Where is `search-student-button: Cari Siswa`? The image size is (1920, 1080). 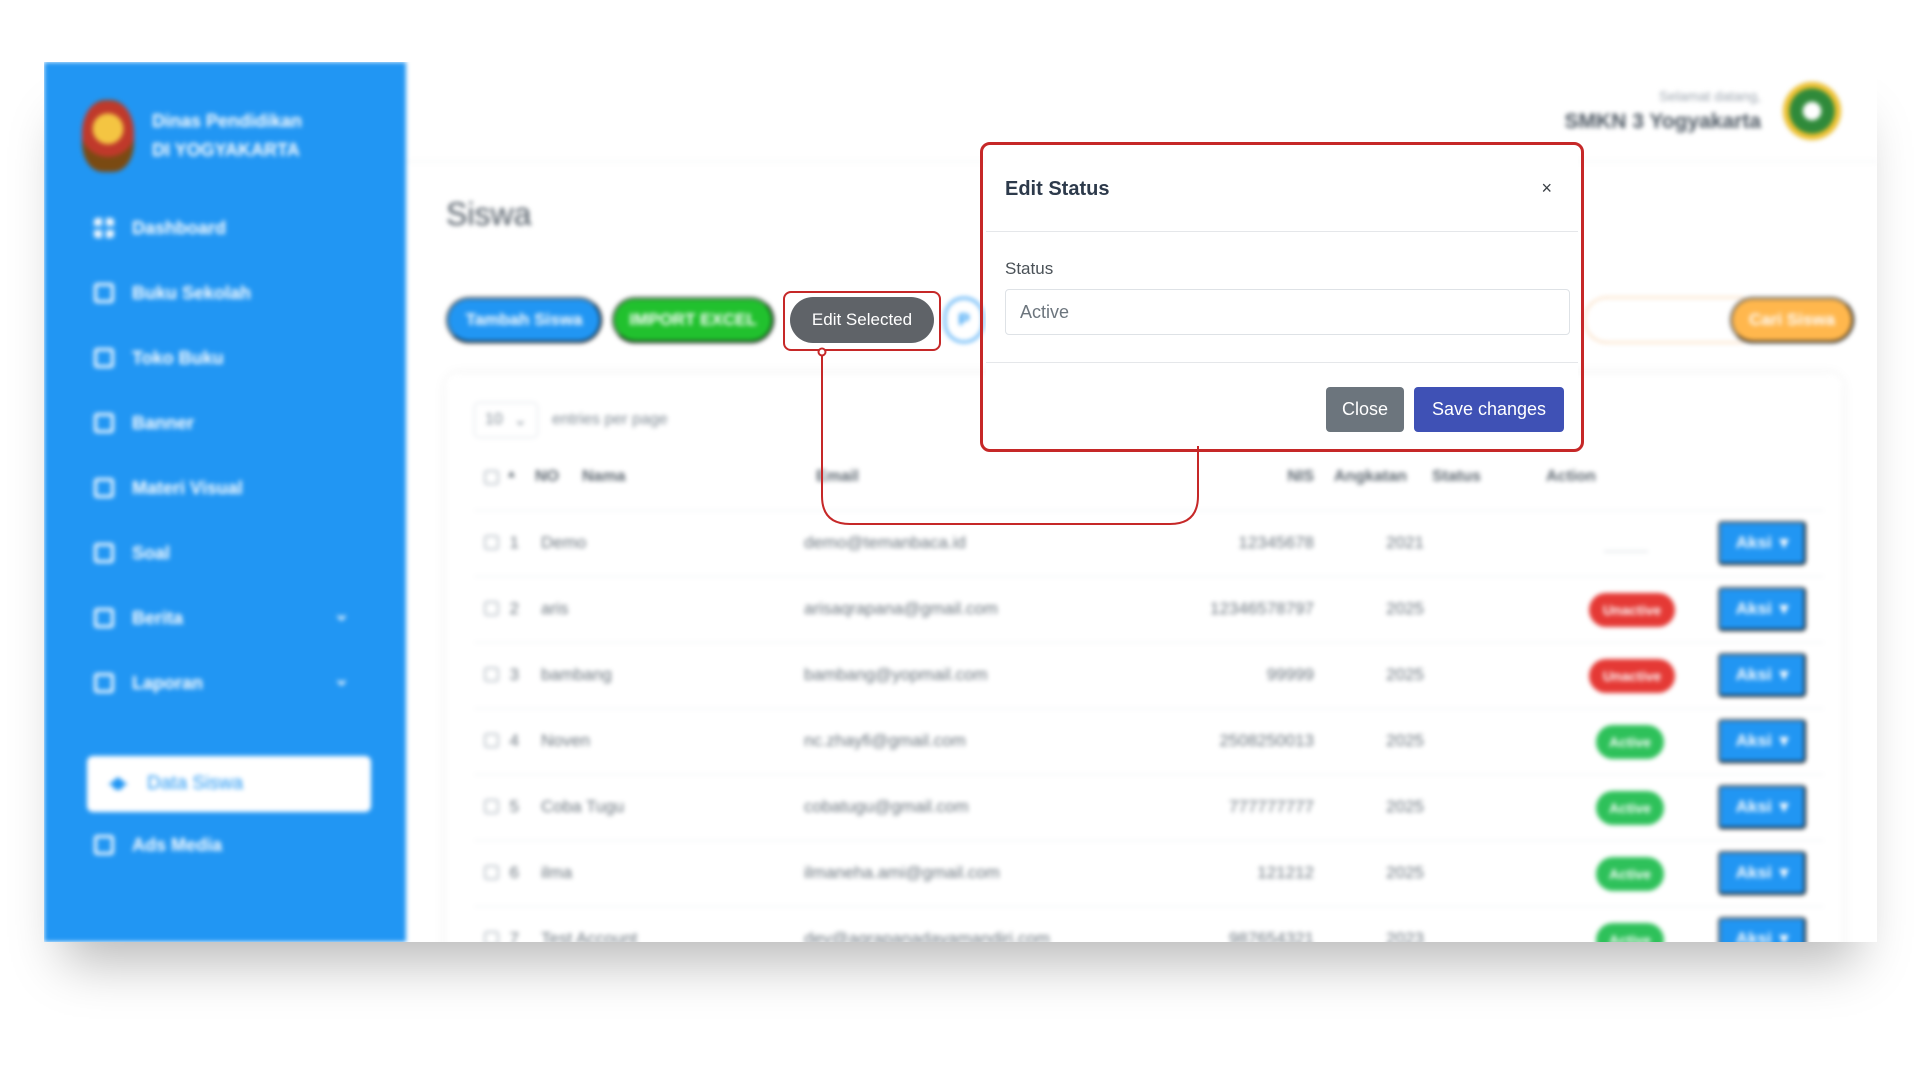 search-student-button: Cari Siswa is located at coordinates (1792, 320).